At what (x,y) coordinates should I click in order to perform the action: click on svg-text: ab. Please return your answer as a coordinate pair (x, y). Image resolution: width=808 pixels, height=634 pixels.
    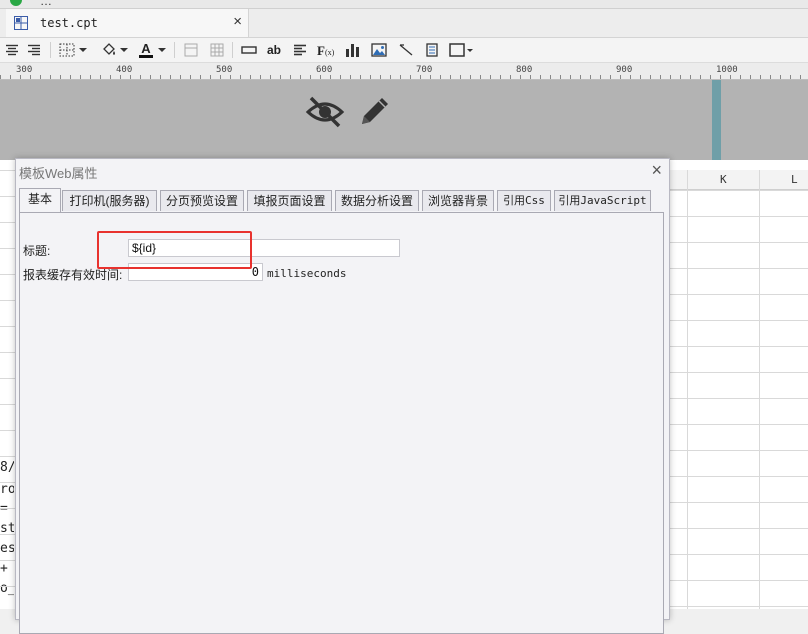
    Looking at the image, I should click on (274, 50).